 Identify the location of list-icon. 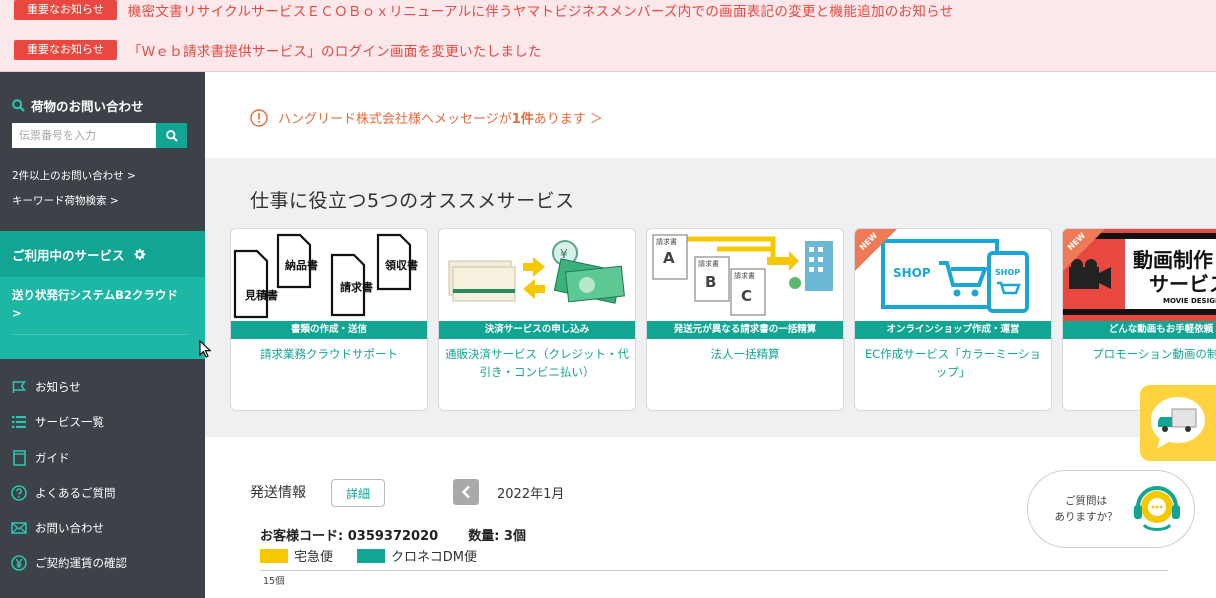
(19, 422).